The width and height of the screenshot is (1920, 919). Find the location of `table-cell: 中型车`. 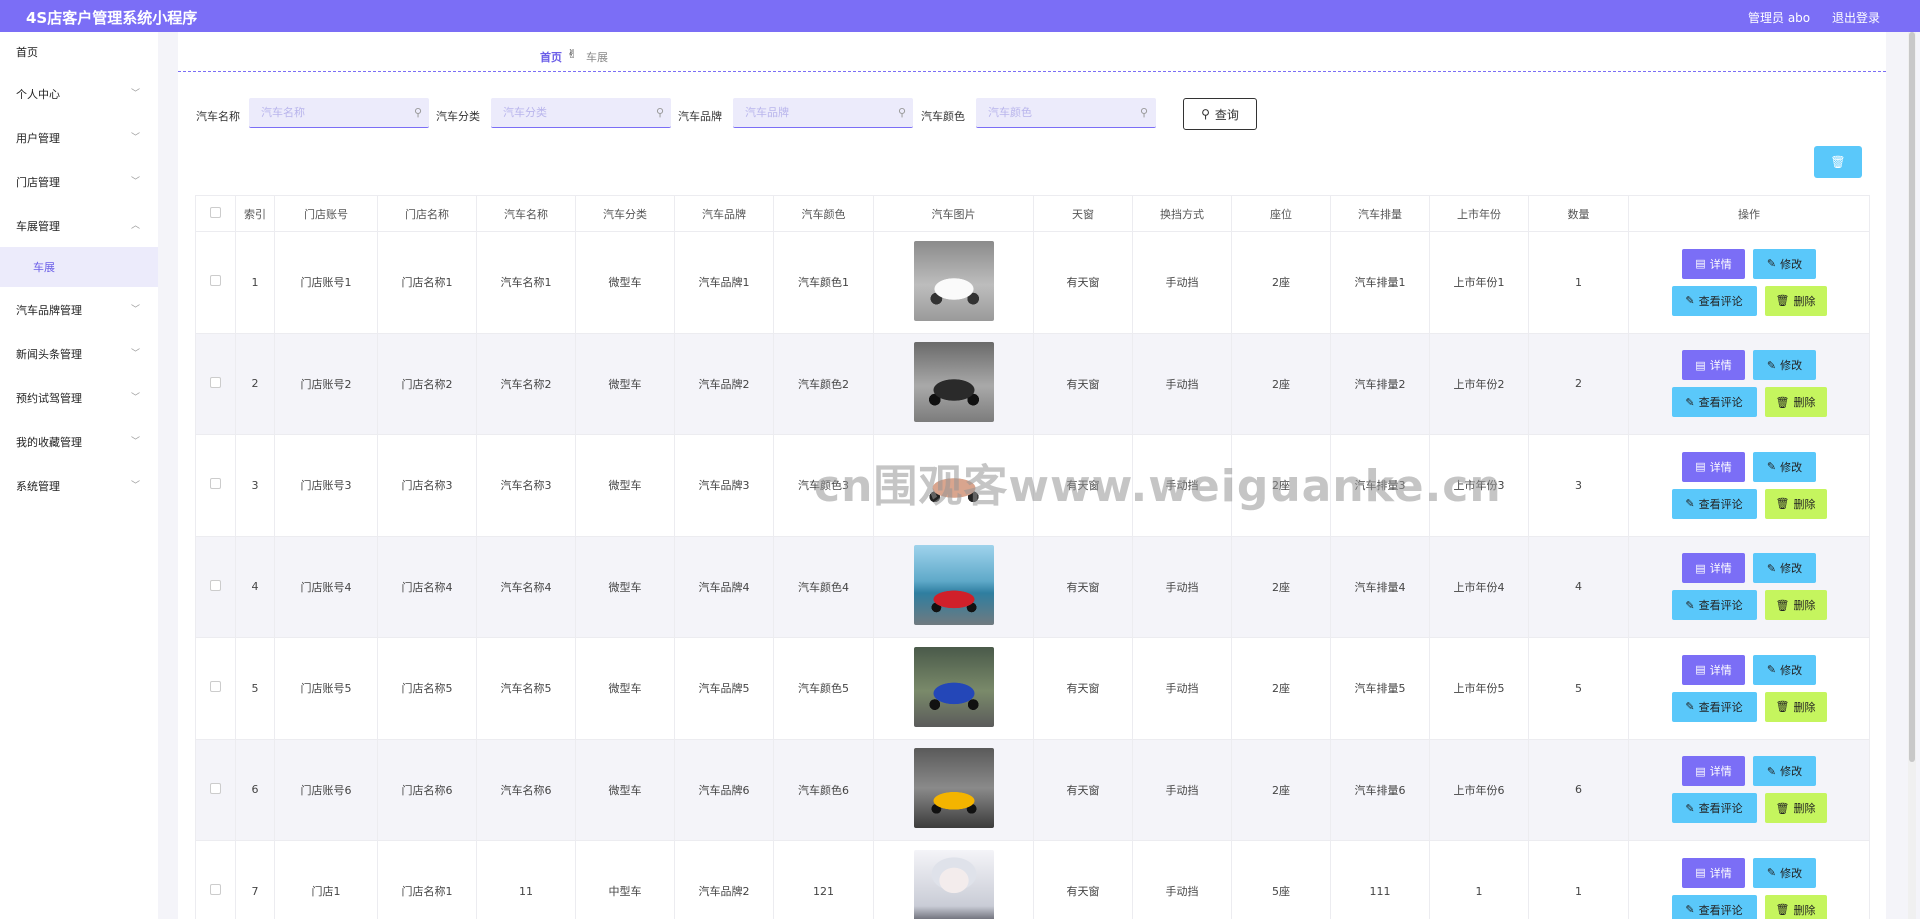

table-cell: 中型车 is located at coordinates (625, 879).